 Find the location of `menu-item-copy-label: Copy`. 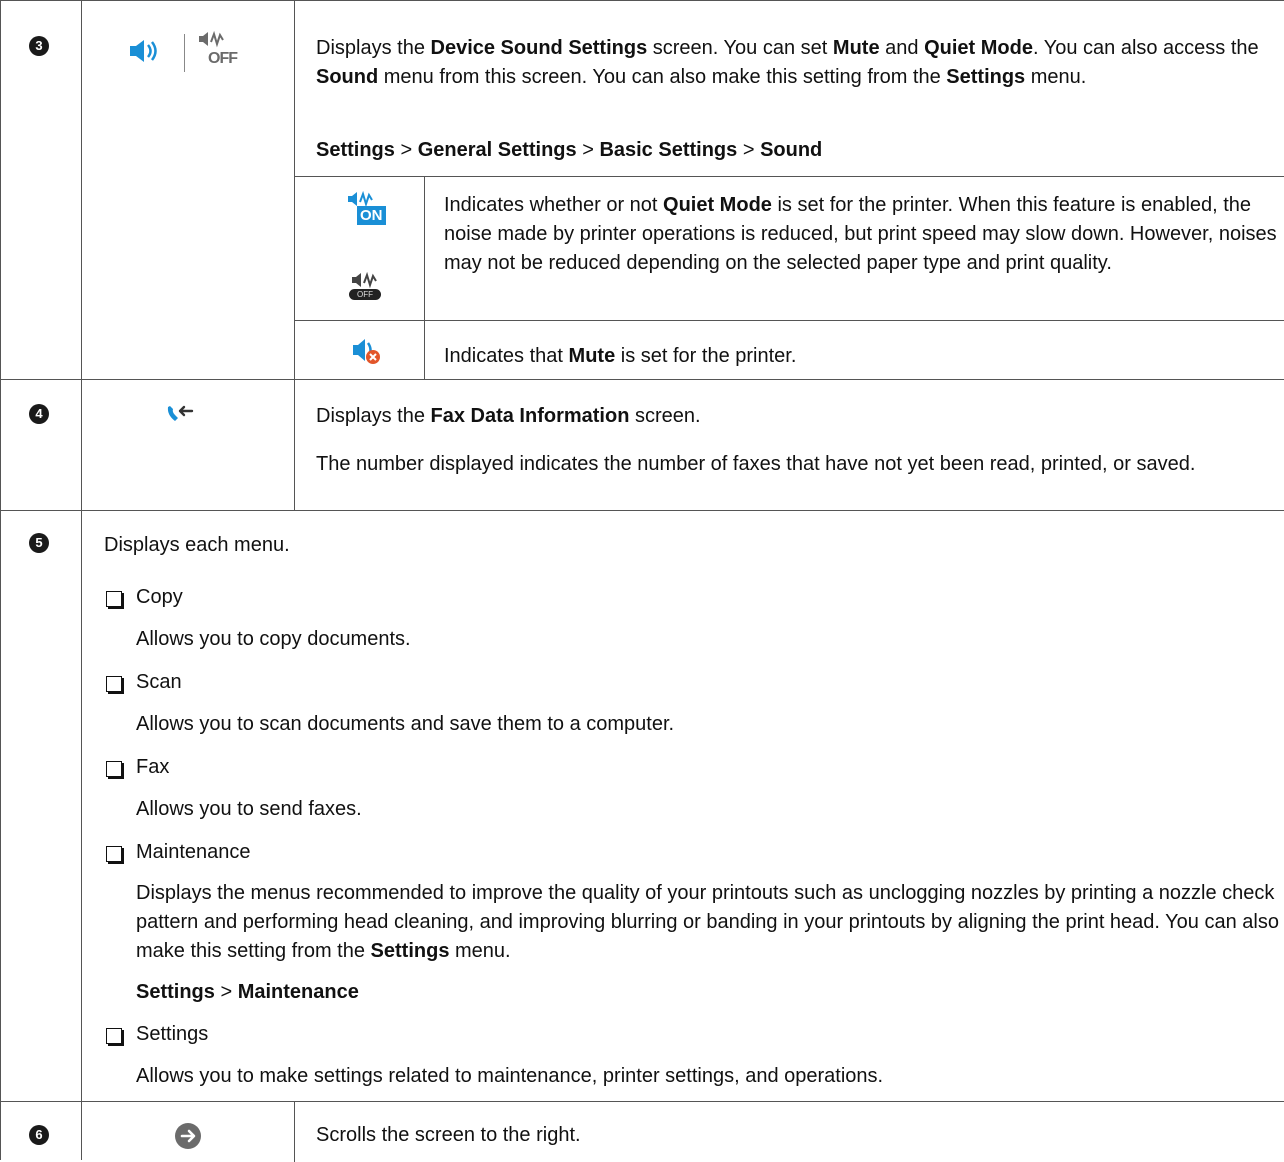

menu-item-copy-label: Copy is located at coordinates (159, 597).